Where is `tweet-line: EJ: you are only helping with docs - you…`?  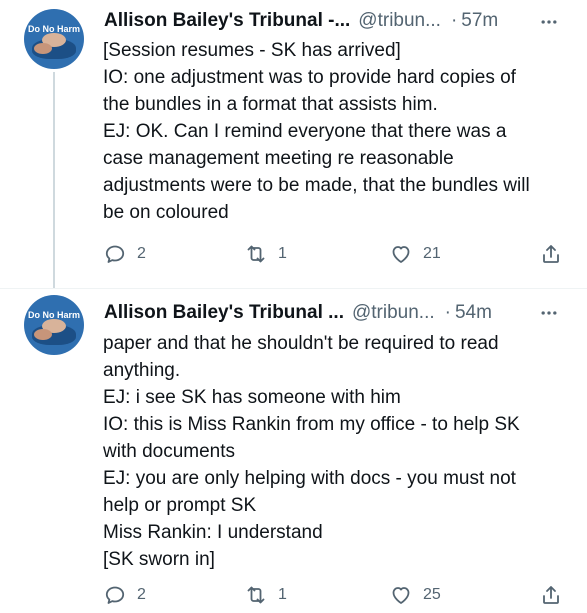
tweet-line: EJ: you are only helping with docs - you… is located at coordinates (309, 478).